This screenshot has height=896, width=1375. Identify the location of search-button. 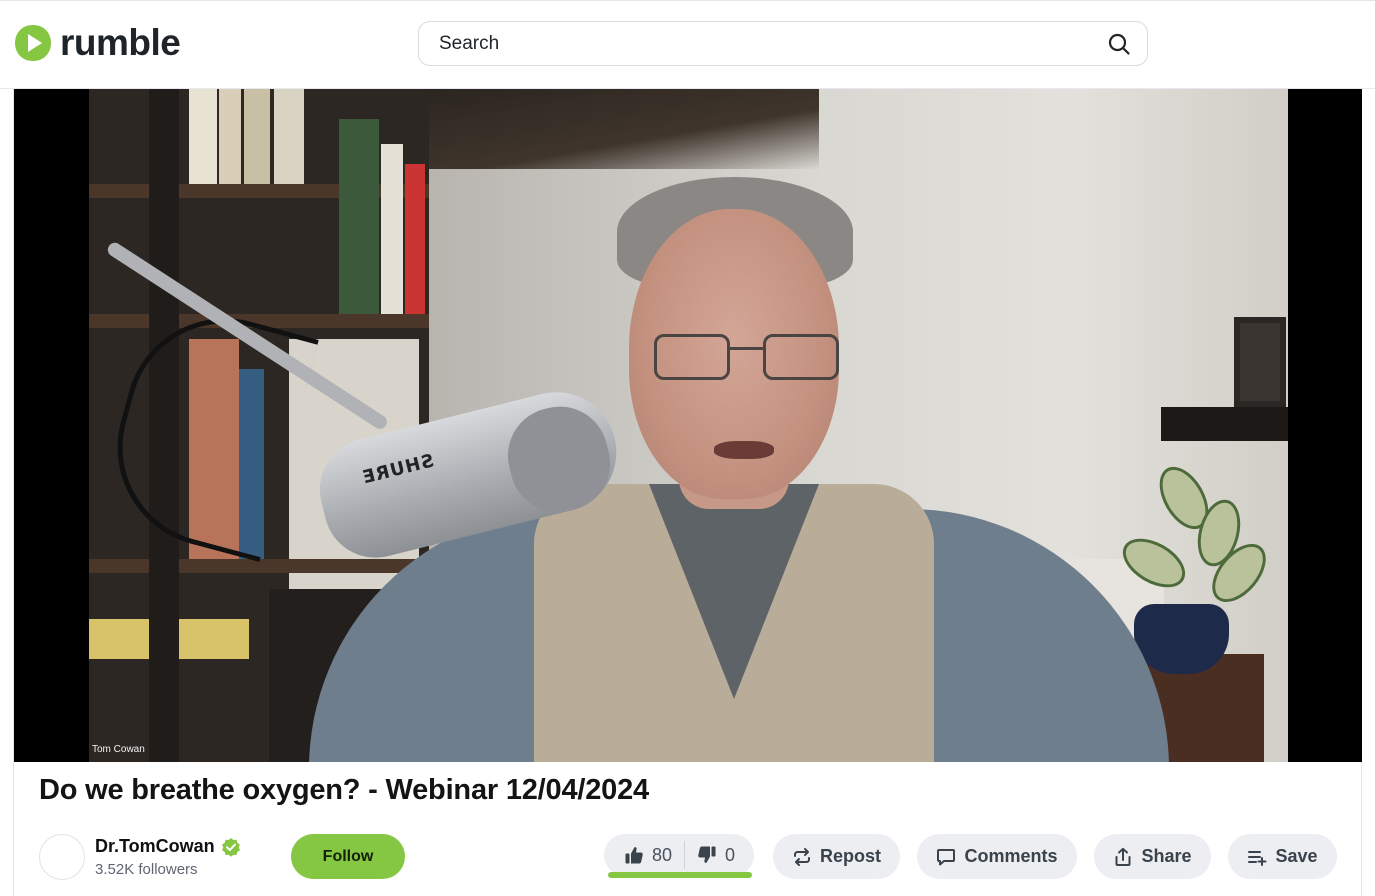
(1119, 44).